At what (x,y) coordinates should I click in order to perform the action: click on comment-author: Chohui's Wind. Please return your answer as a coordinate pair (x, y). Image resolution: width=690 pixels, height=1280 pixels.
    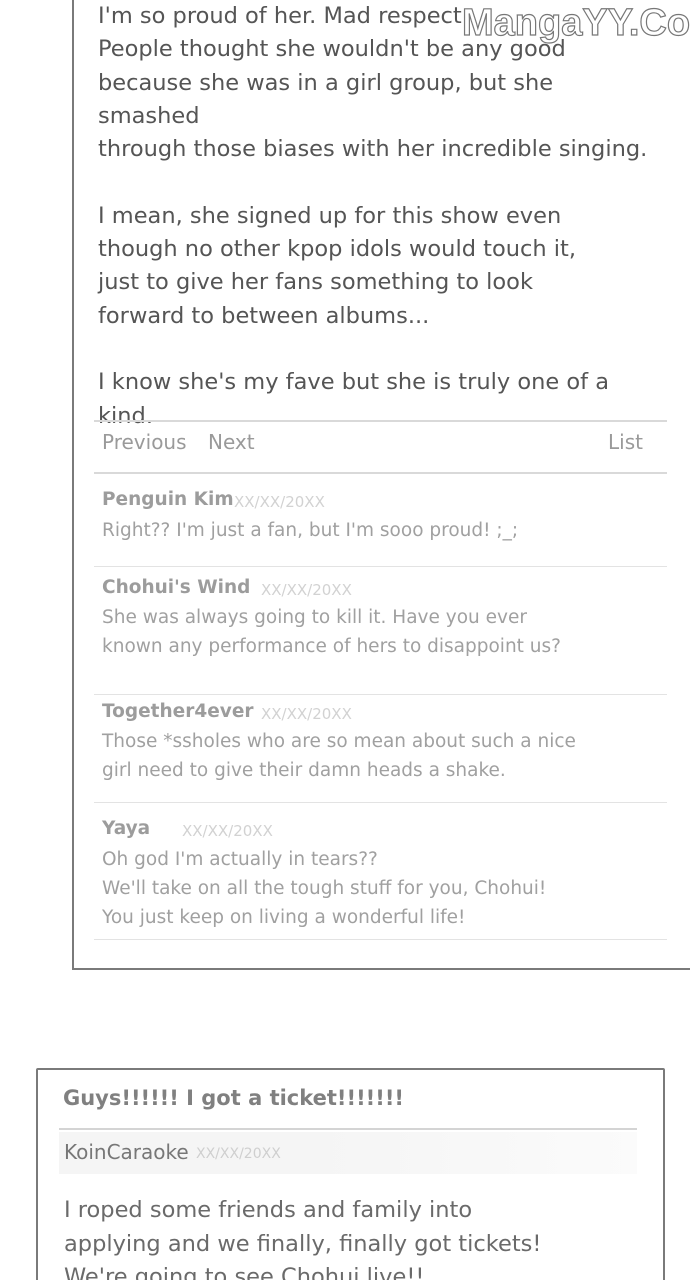
    Looking at the image, I should click on (176, 587).